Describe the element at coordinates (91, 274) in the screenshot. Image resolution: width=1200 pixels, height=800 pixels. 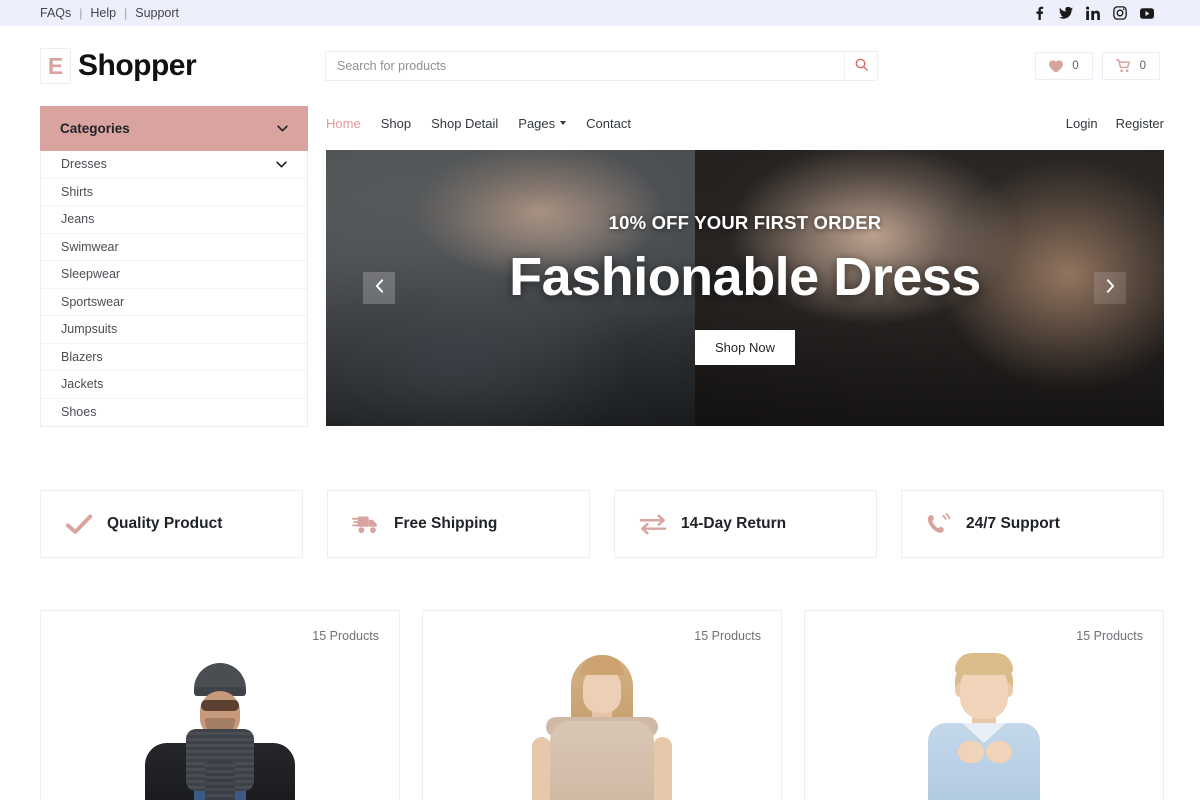
I see `sidebar-item-label: Sleepwear` at that location.